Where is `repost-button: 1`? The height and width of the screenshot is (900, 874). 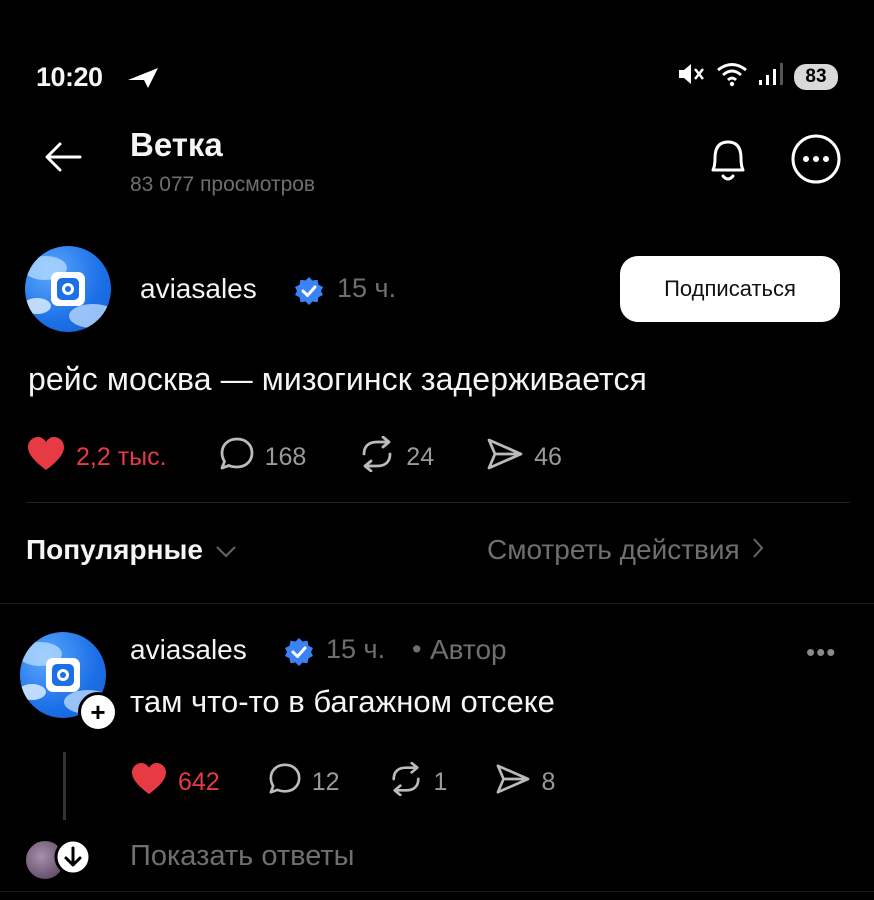
repost-button: 1 is located at coordinates (418, 782).